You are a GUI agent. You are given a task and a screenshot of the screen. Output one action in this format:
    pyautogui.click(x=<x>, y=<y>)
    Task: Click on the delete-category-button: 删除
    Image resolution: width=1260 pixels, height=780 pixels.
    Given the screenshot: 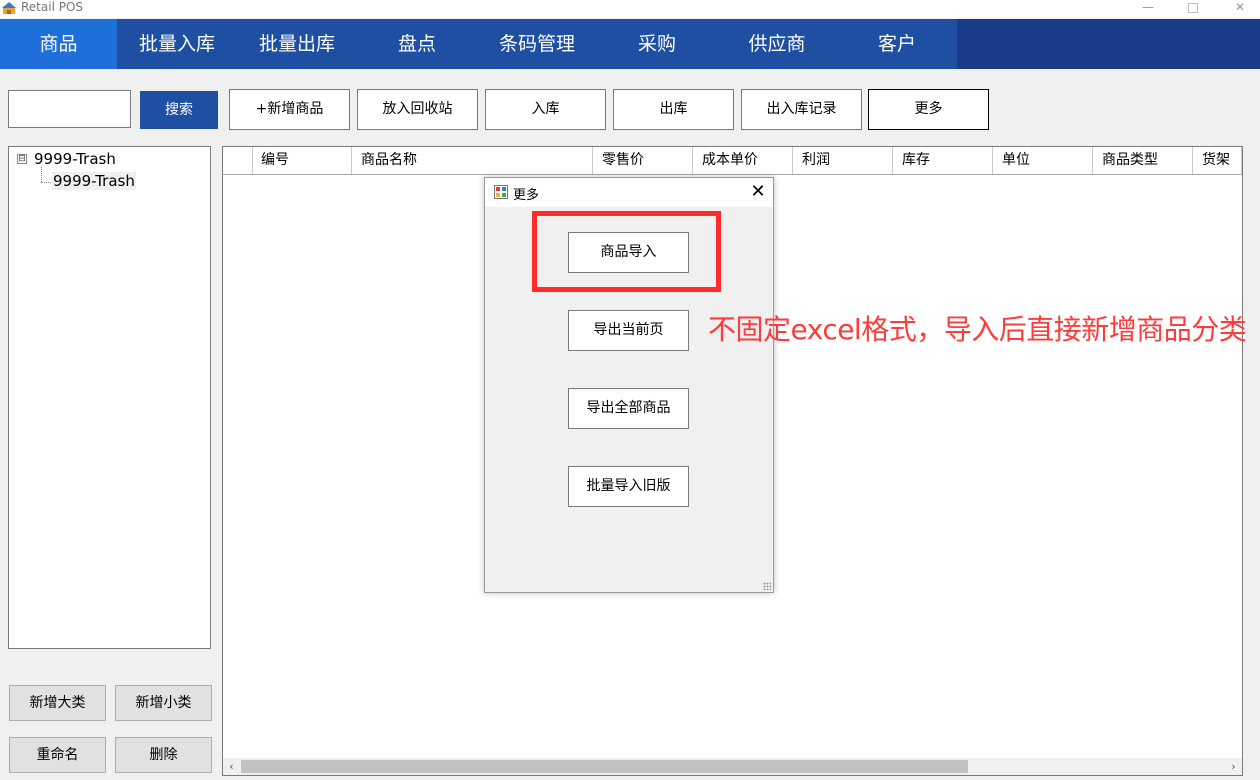 What is the action you would take?
    pyautogui.click(x=163, y=755)
    